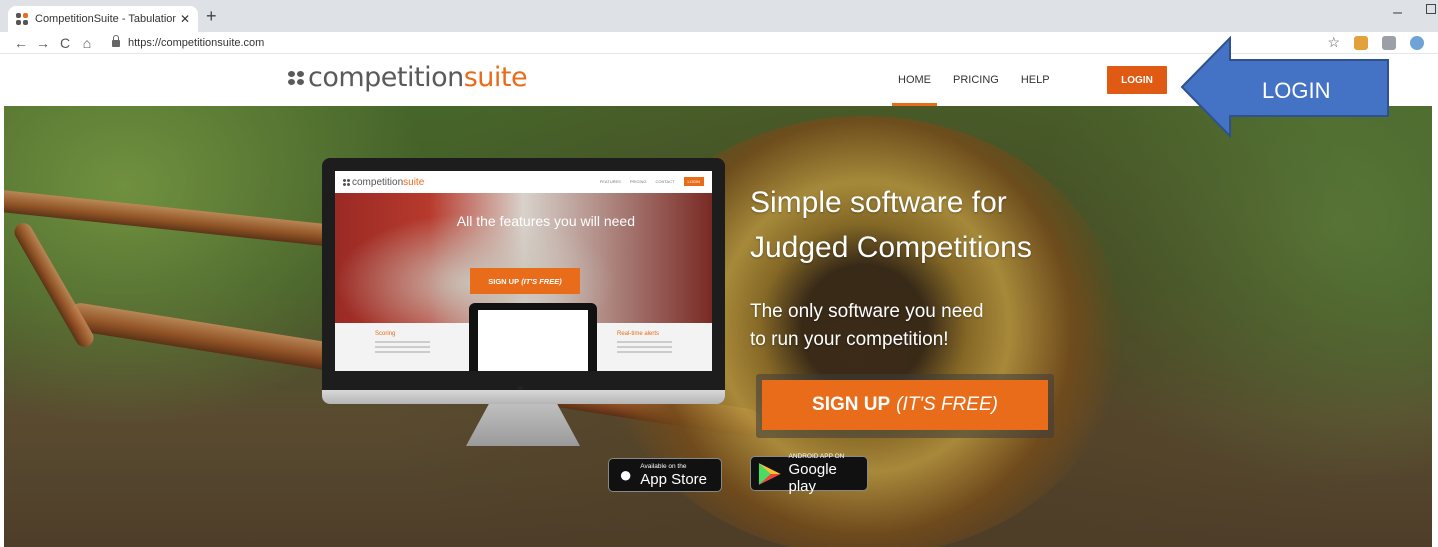  Describe the element at coordinates (105, 19) in the screenshot. I see `tab-title: CompetitionSuite - Tabulation/Sc` at that location.